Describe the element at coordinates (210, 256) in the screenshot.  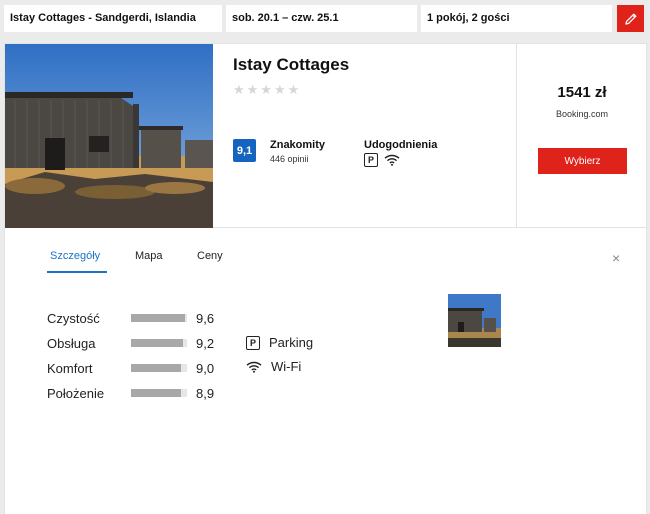
I see `tab-prices: Ceny` at that location.